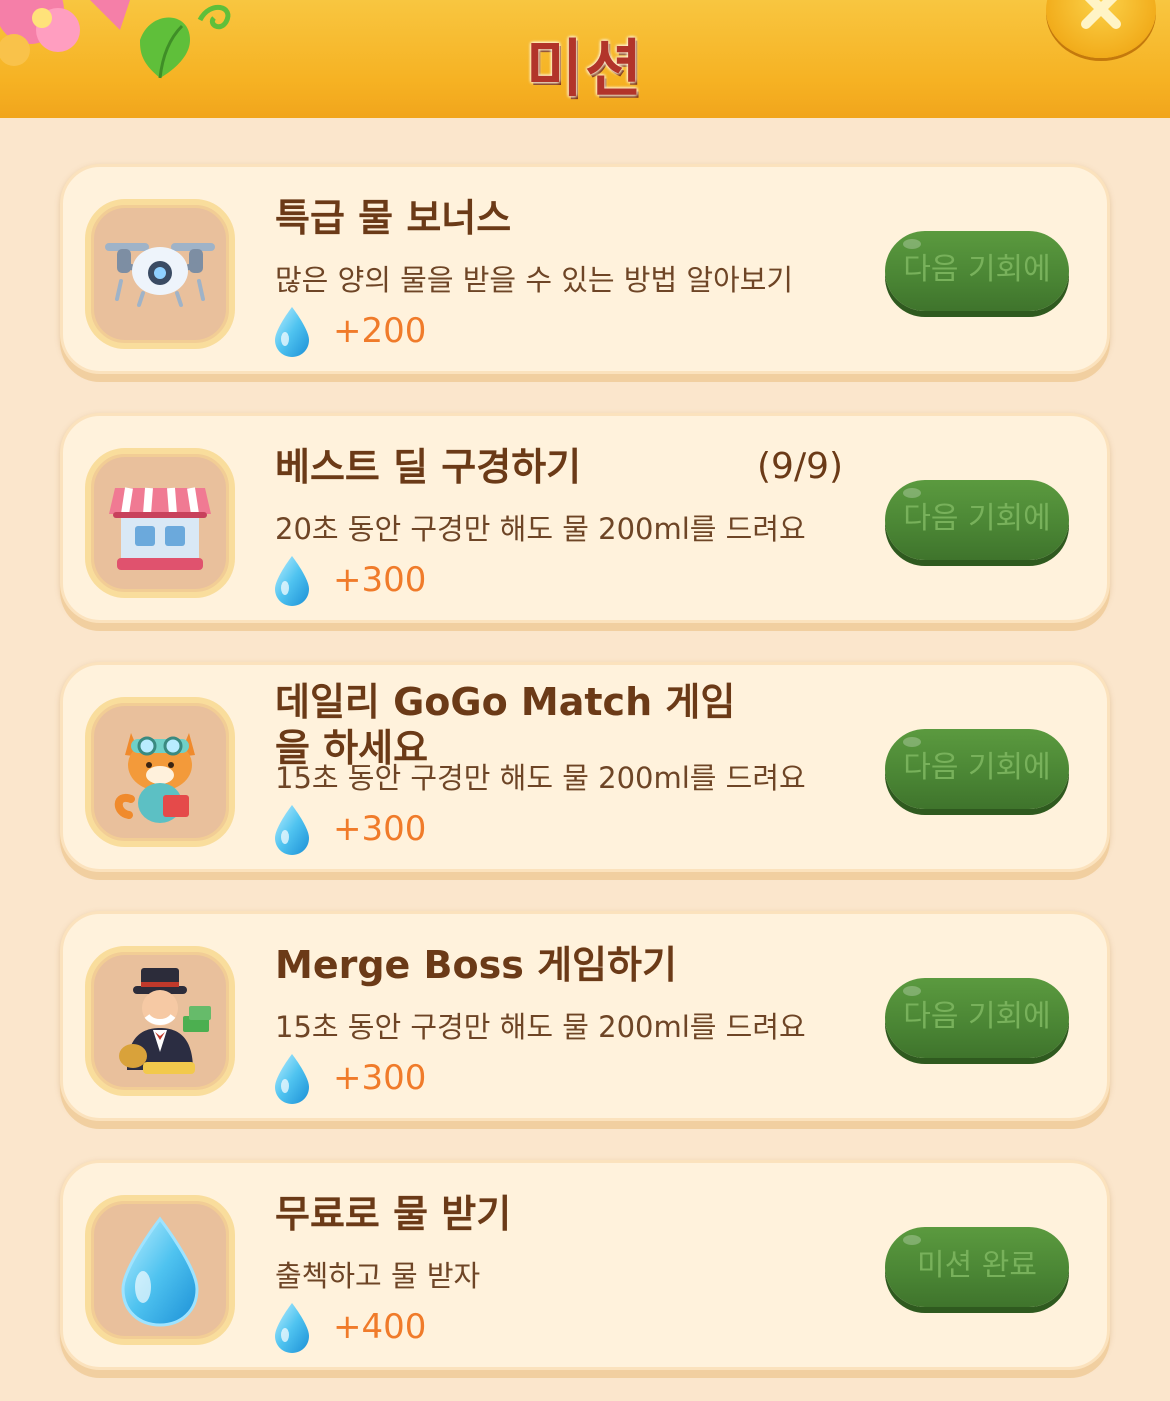 The width and height of the screenshot is (1170, 1401). Describe the element at coordinates (428, 467) in the screenshot. I see `mission-title: 베스트 딜 구경하기` at that location.